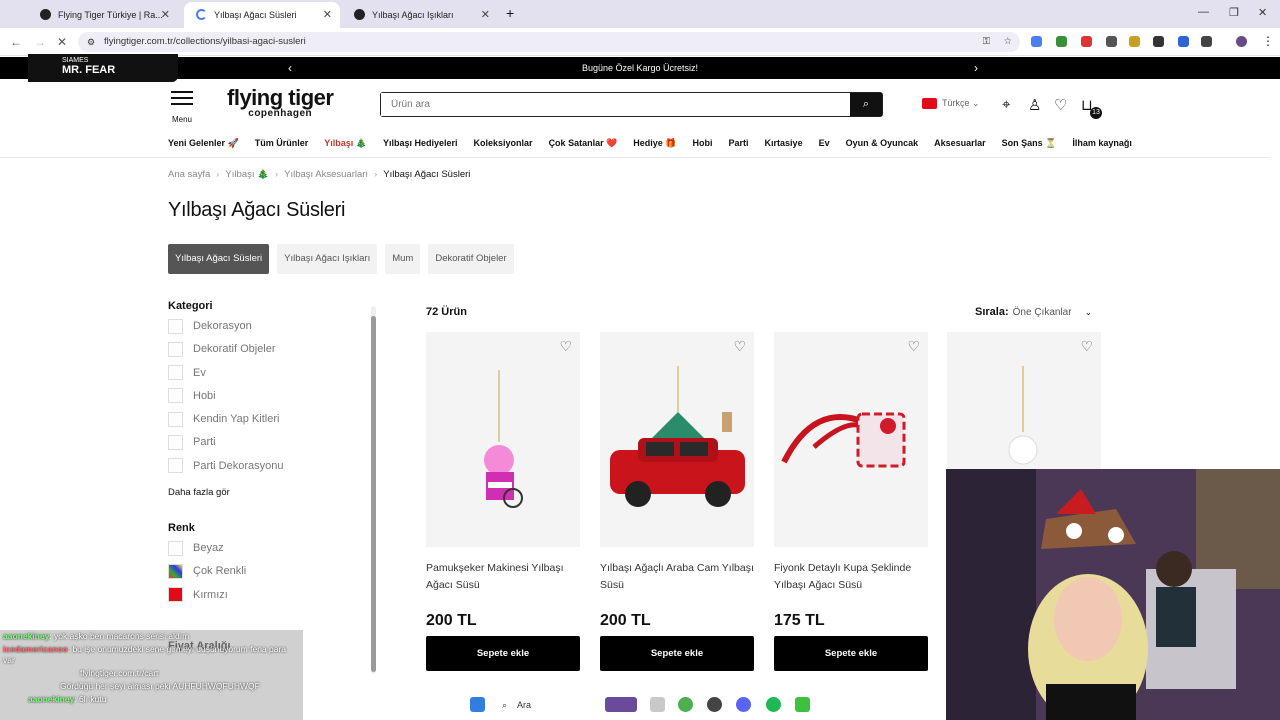  What do you see at coordinates (268, 574) in the screenshot?
I see `color-filter-option: Çok Renkli` at bounding box center [268, 574].